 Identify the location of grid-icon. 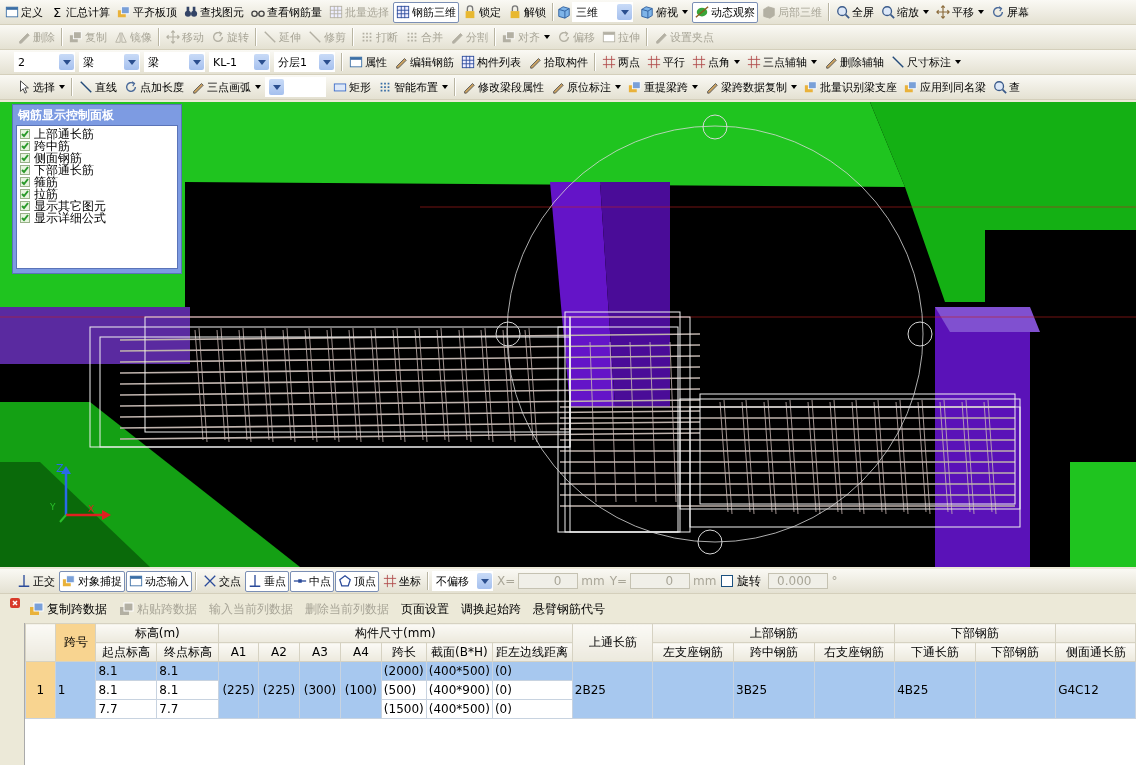
(468, 62).